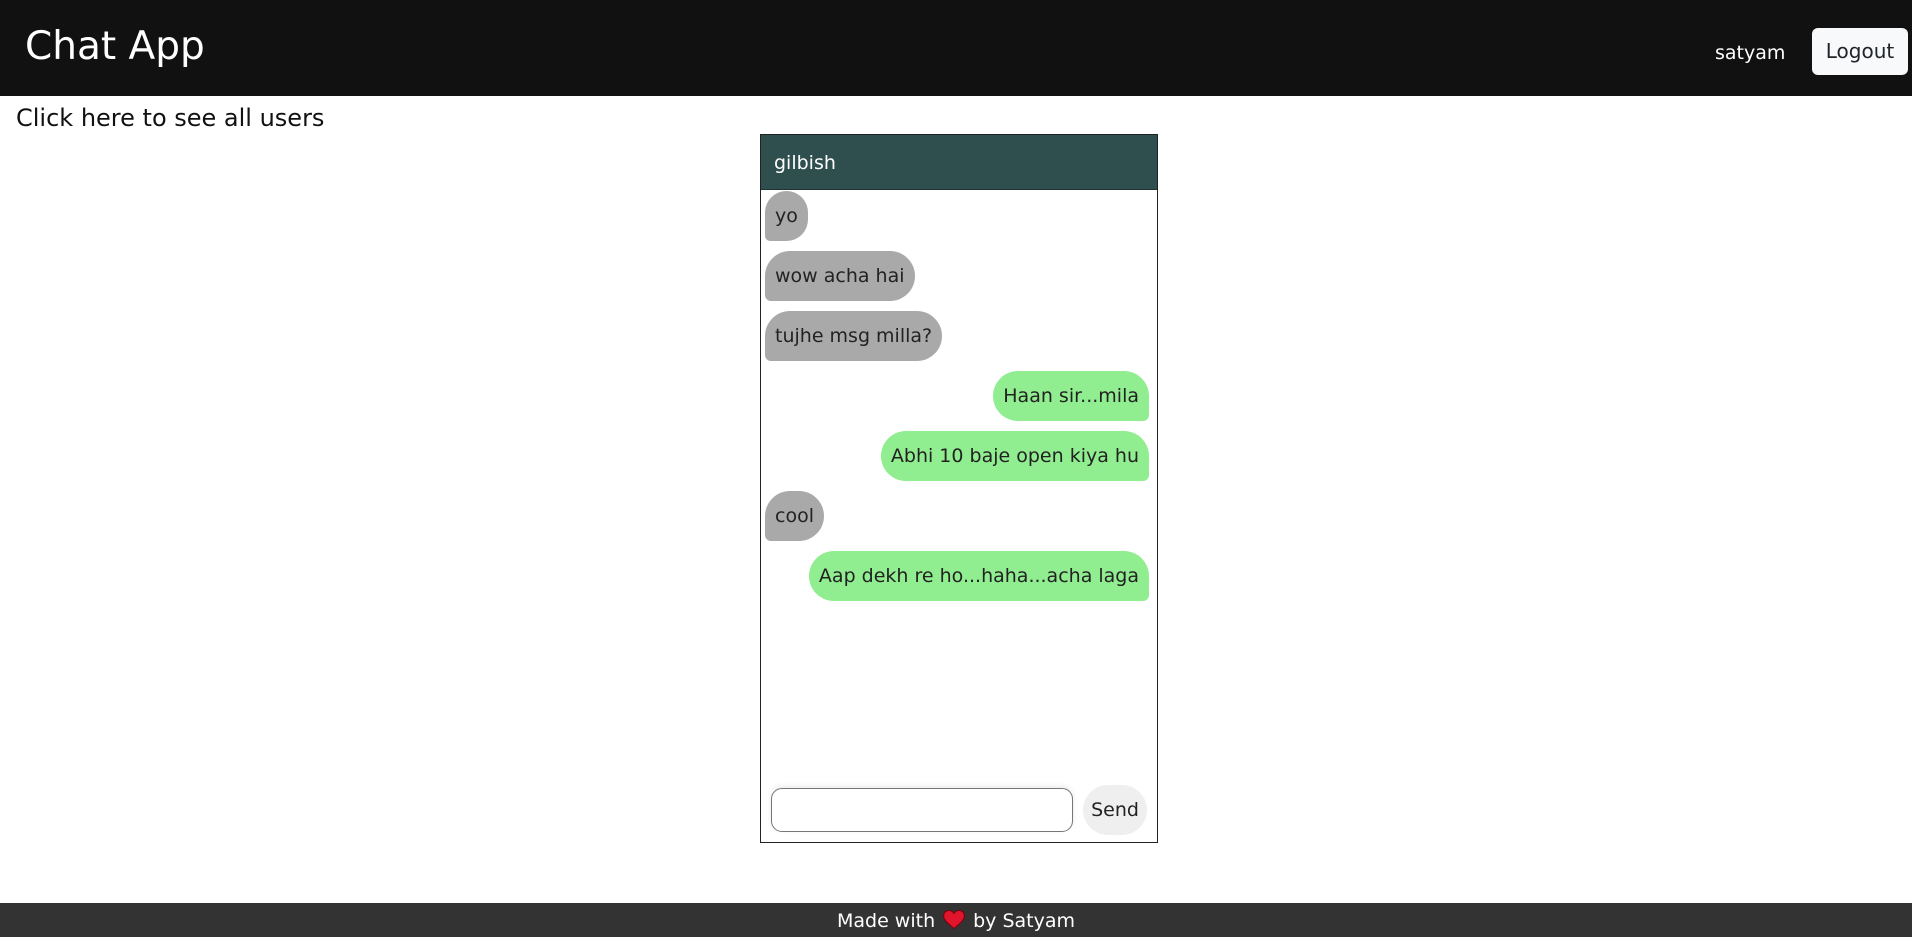 The height and width of the screenshot is (941, 1912). What do you see at coordinates (1860, 51) in the screenshot?
I see `logout-button: Logout` at bounding box center [1860, 51].